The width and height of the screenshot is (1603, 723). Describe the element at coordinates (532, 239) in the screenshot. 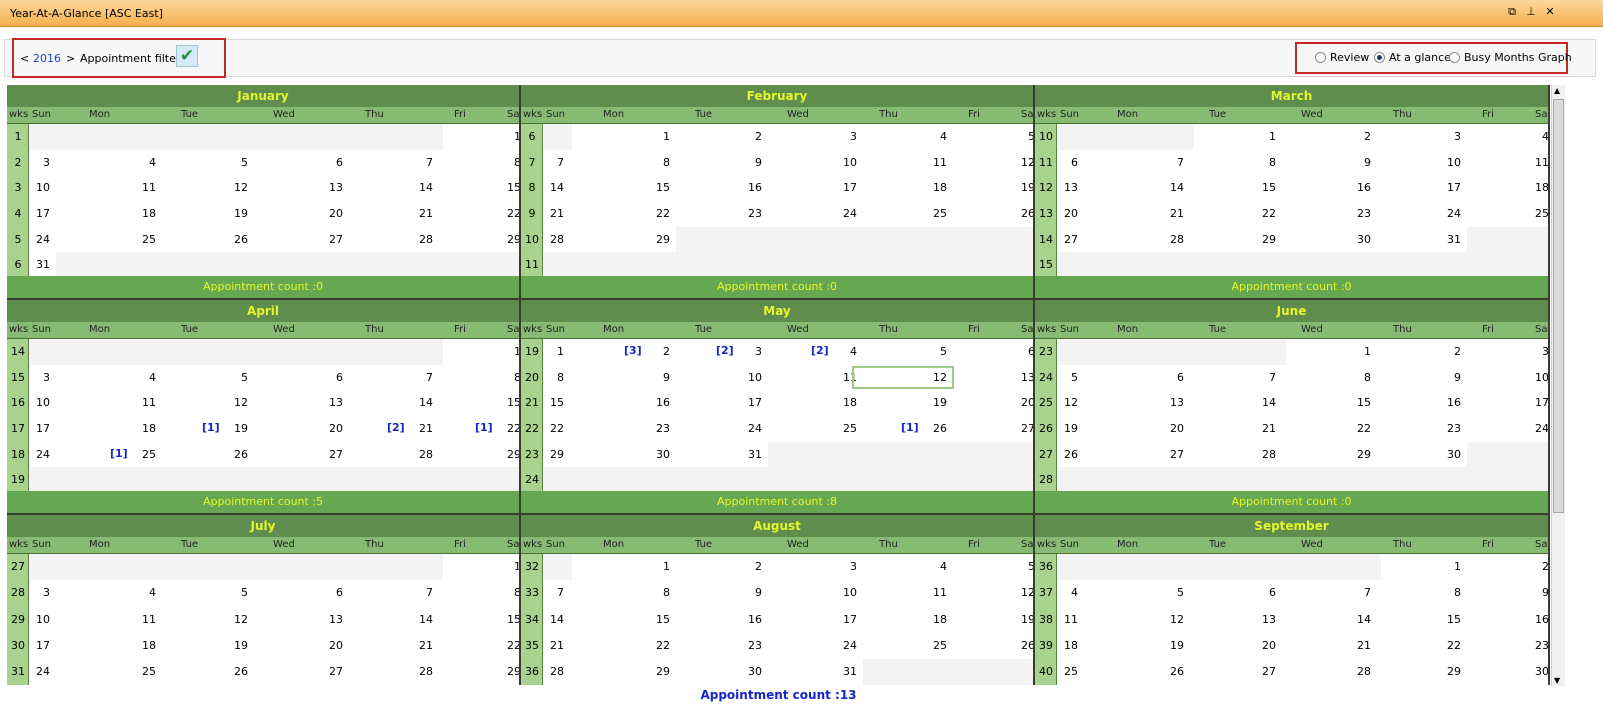

I see `week-number: 10` at that location.